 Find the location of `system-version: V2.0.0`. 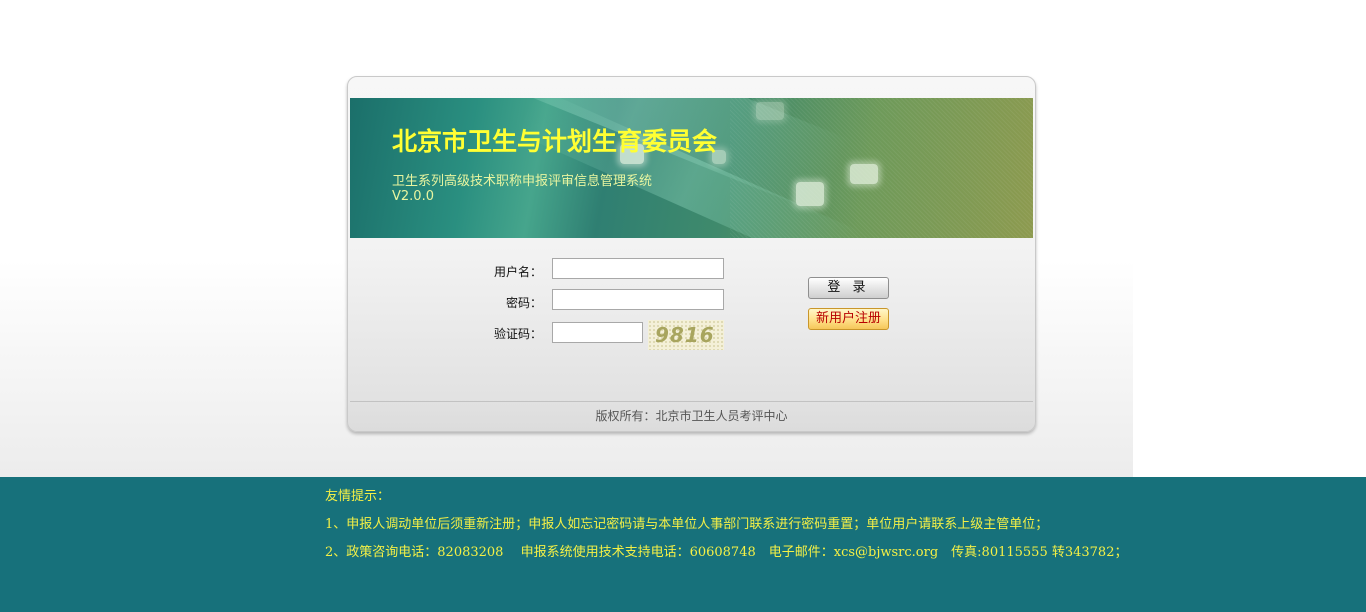

system-version: V2.0.0 is located at coordinates (413, 196).